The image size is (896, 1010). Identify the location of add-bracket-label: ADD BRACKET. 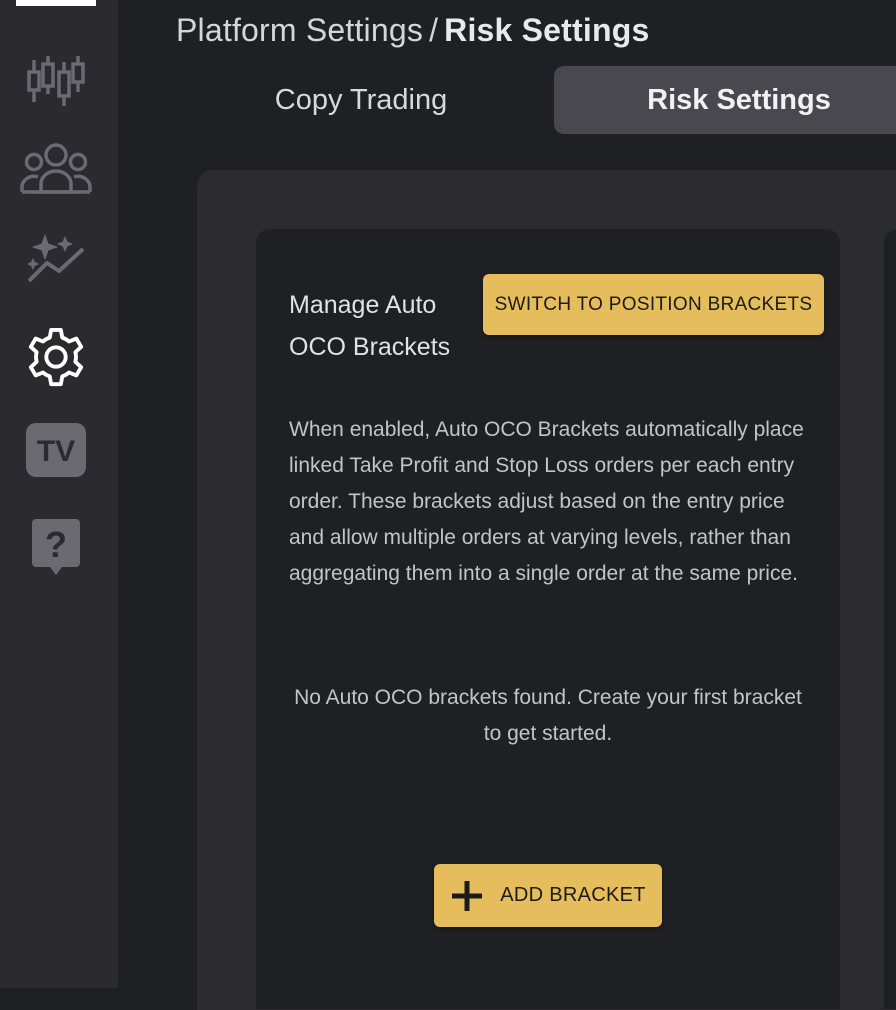
(573, 895).